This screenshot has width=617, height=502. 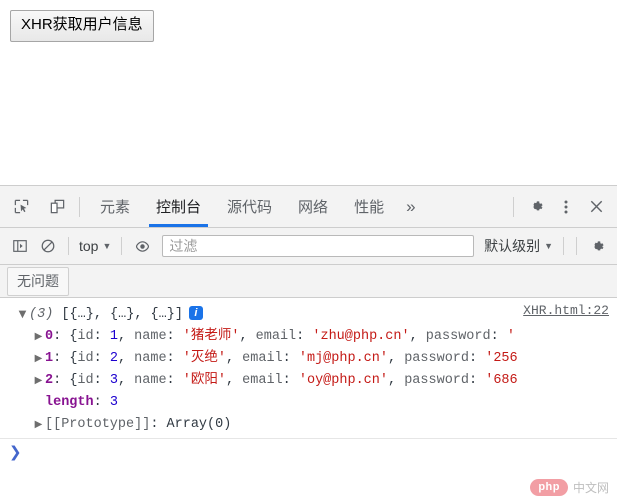 What do you see at coordinates (510, 336) in the screenshot?
I see `field-value: '` at bounding box center [510, 336].